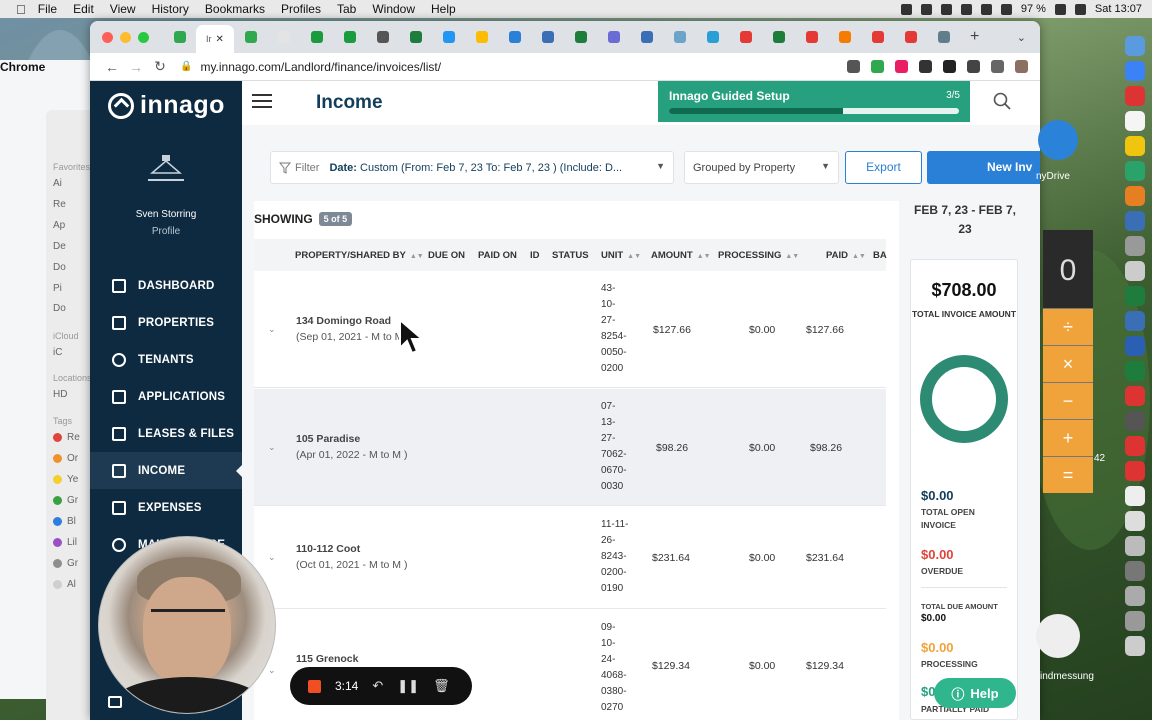 This screenshot has width=1152, height=720. I want to click on finder-item: iC, so click(57, 352).